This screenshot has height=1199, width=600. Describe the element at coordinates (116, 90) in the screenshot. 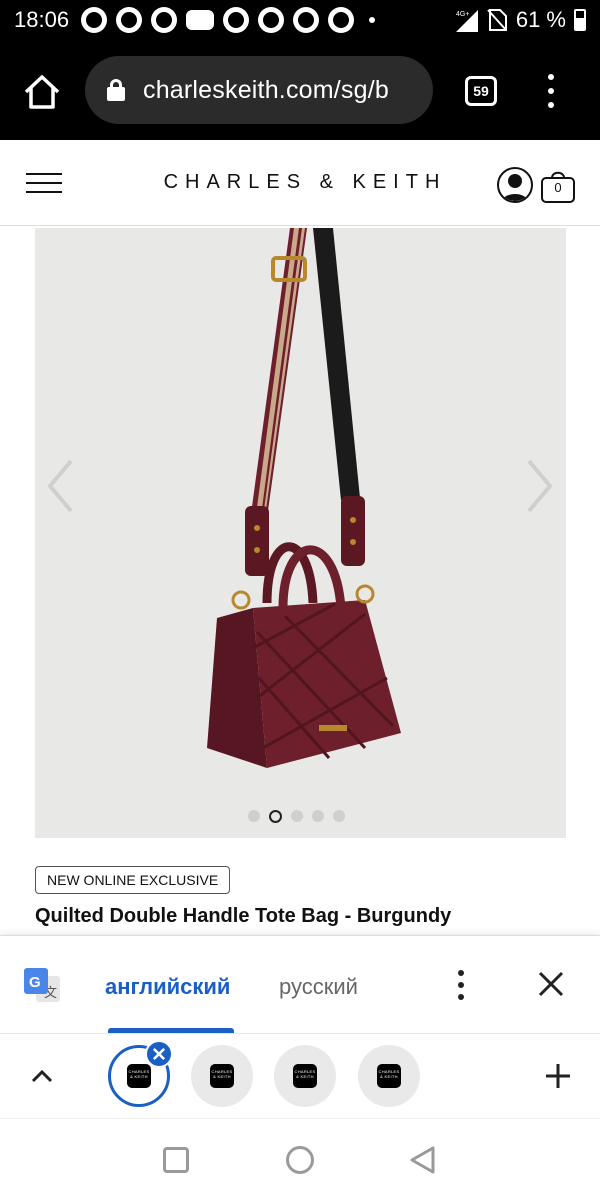

I see `lock-icon` at that location.